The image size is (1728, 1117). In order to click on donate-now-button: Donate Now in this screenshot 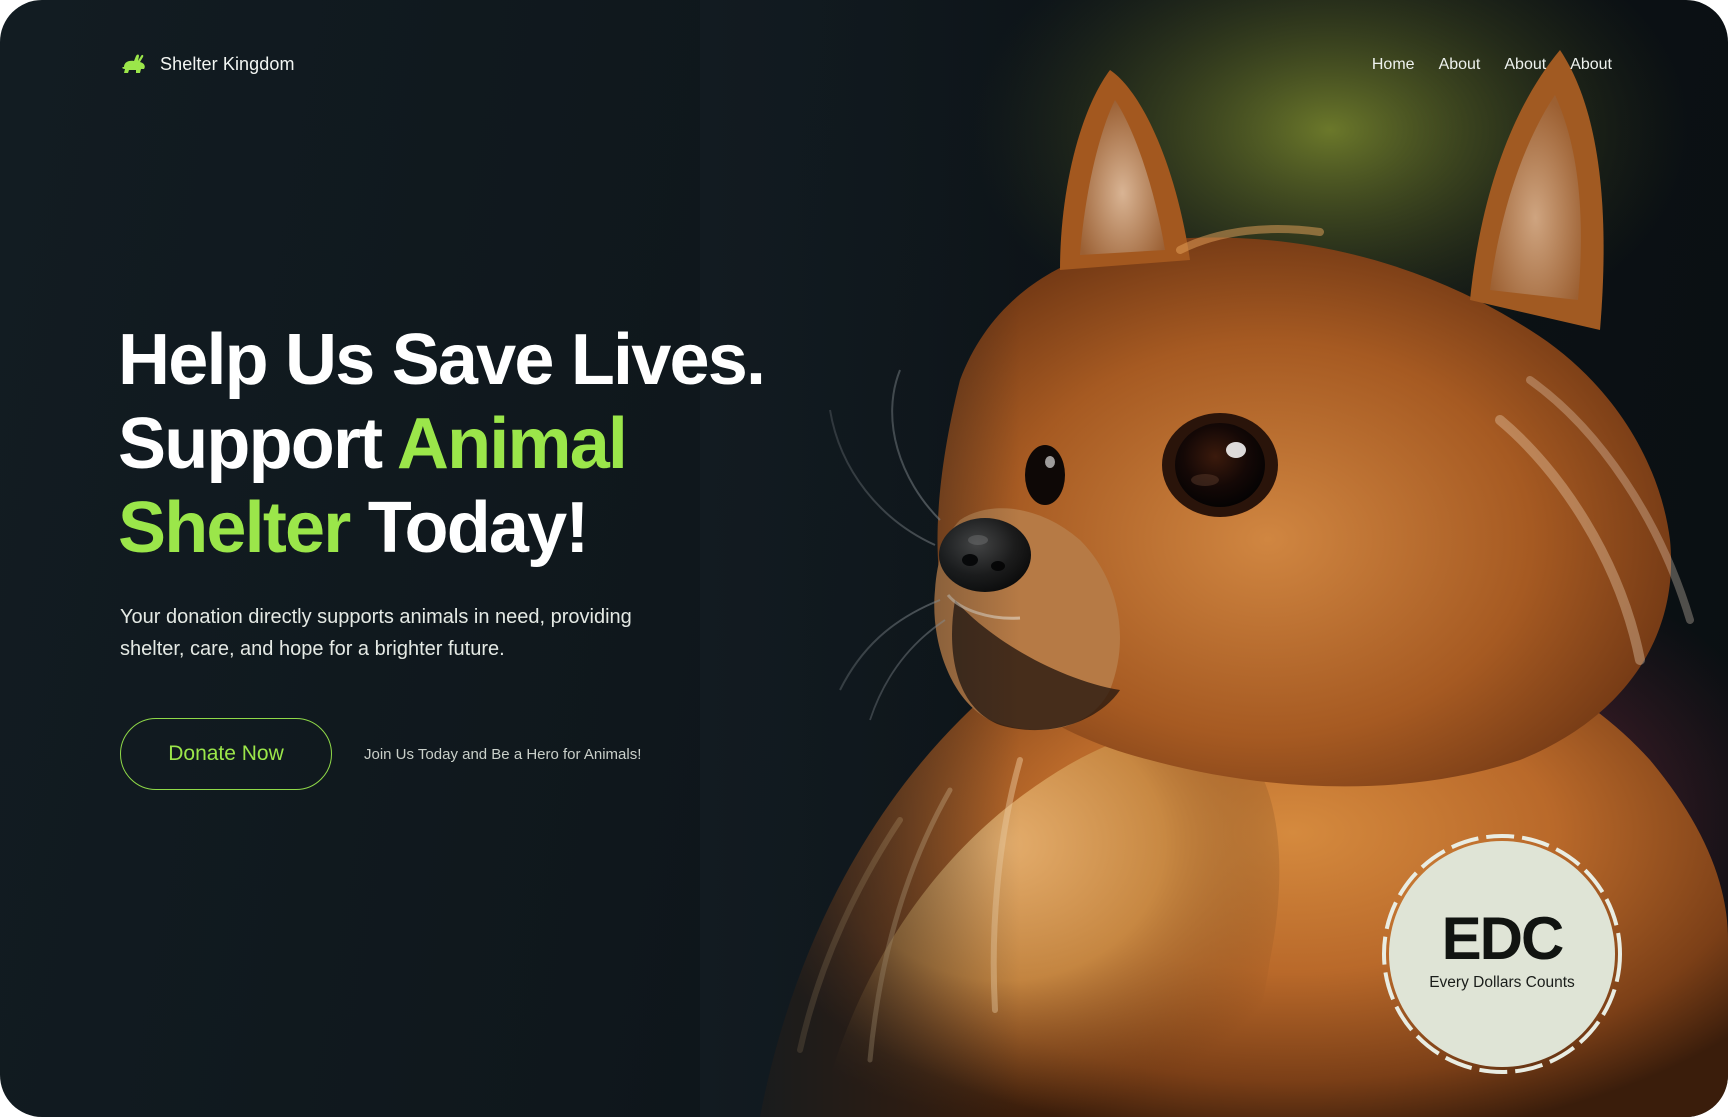, I will do `click(226, 754)`.